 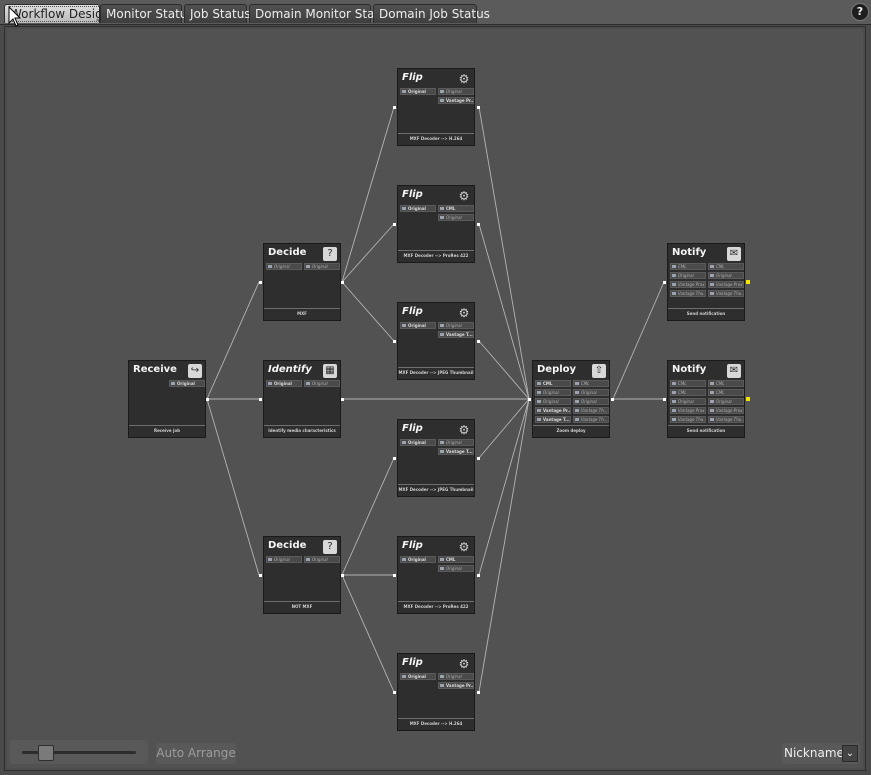 What do you see at coordinates (860, 12) in the screenshot?
I see `help-button: ?` at bounding box center [860, 12].